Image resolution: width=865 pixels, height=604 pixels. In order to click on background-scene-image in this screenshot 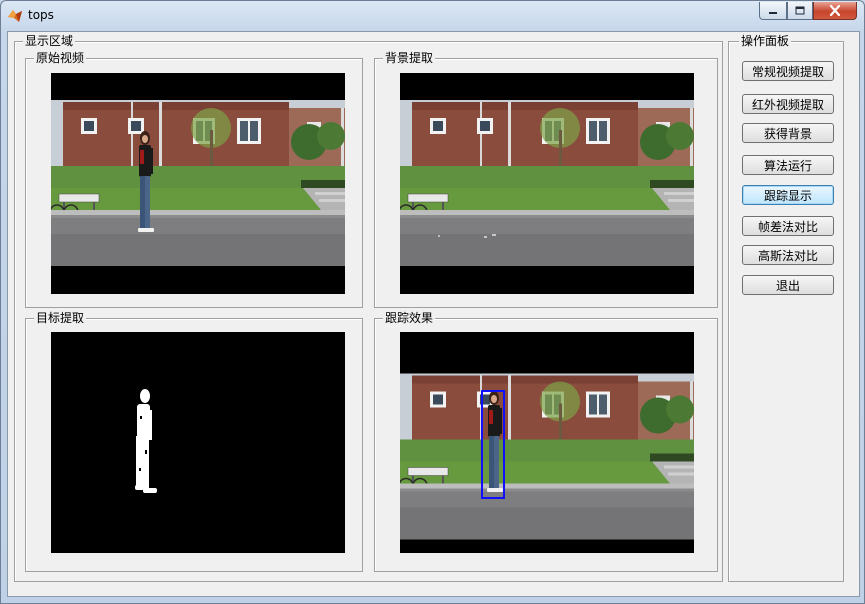, I will do `click(547, 183)`.